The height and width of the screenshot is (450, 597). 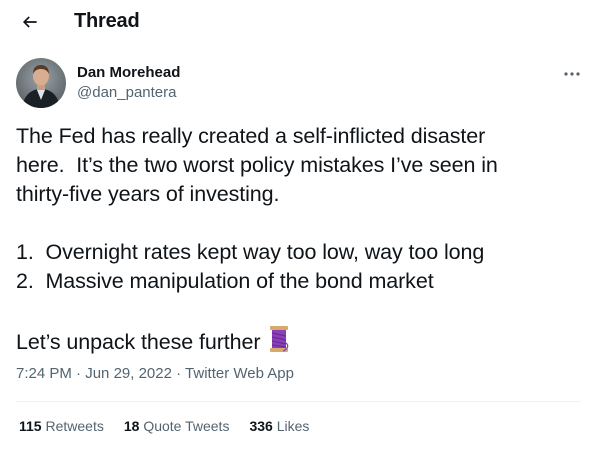 What do you see at coordinates (298, 343) in the screenshot?
I see `tweet-closing-line: Let’s unpack these further` at bounding box center [298, 343].